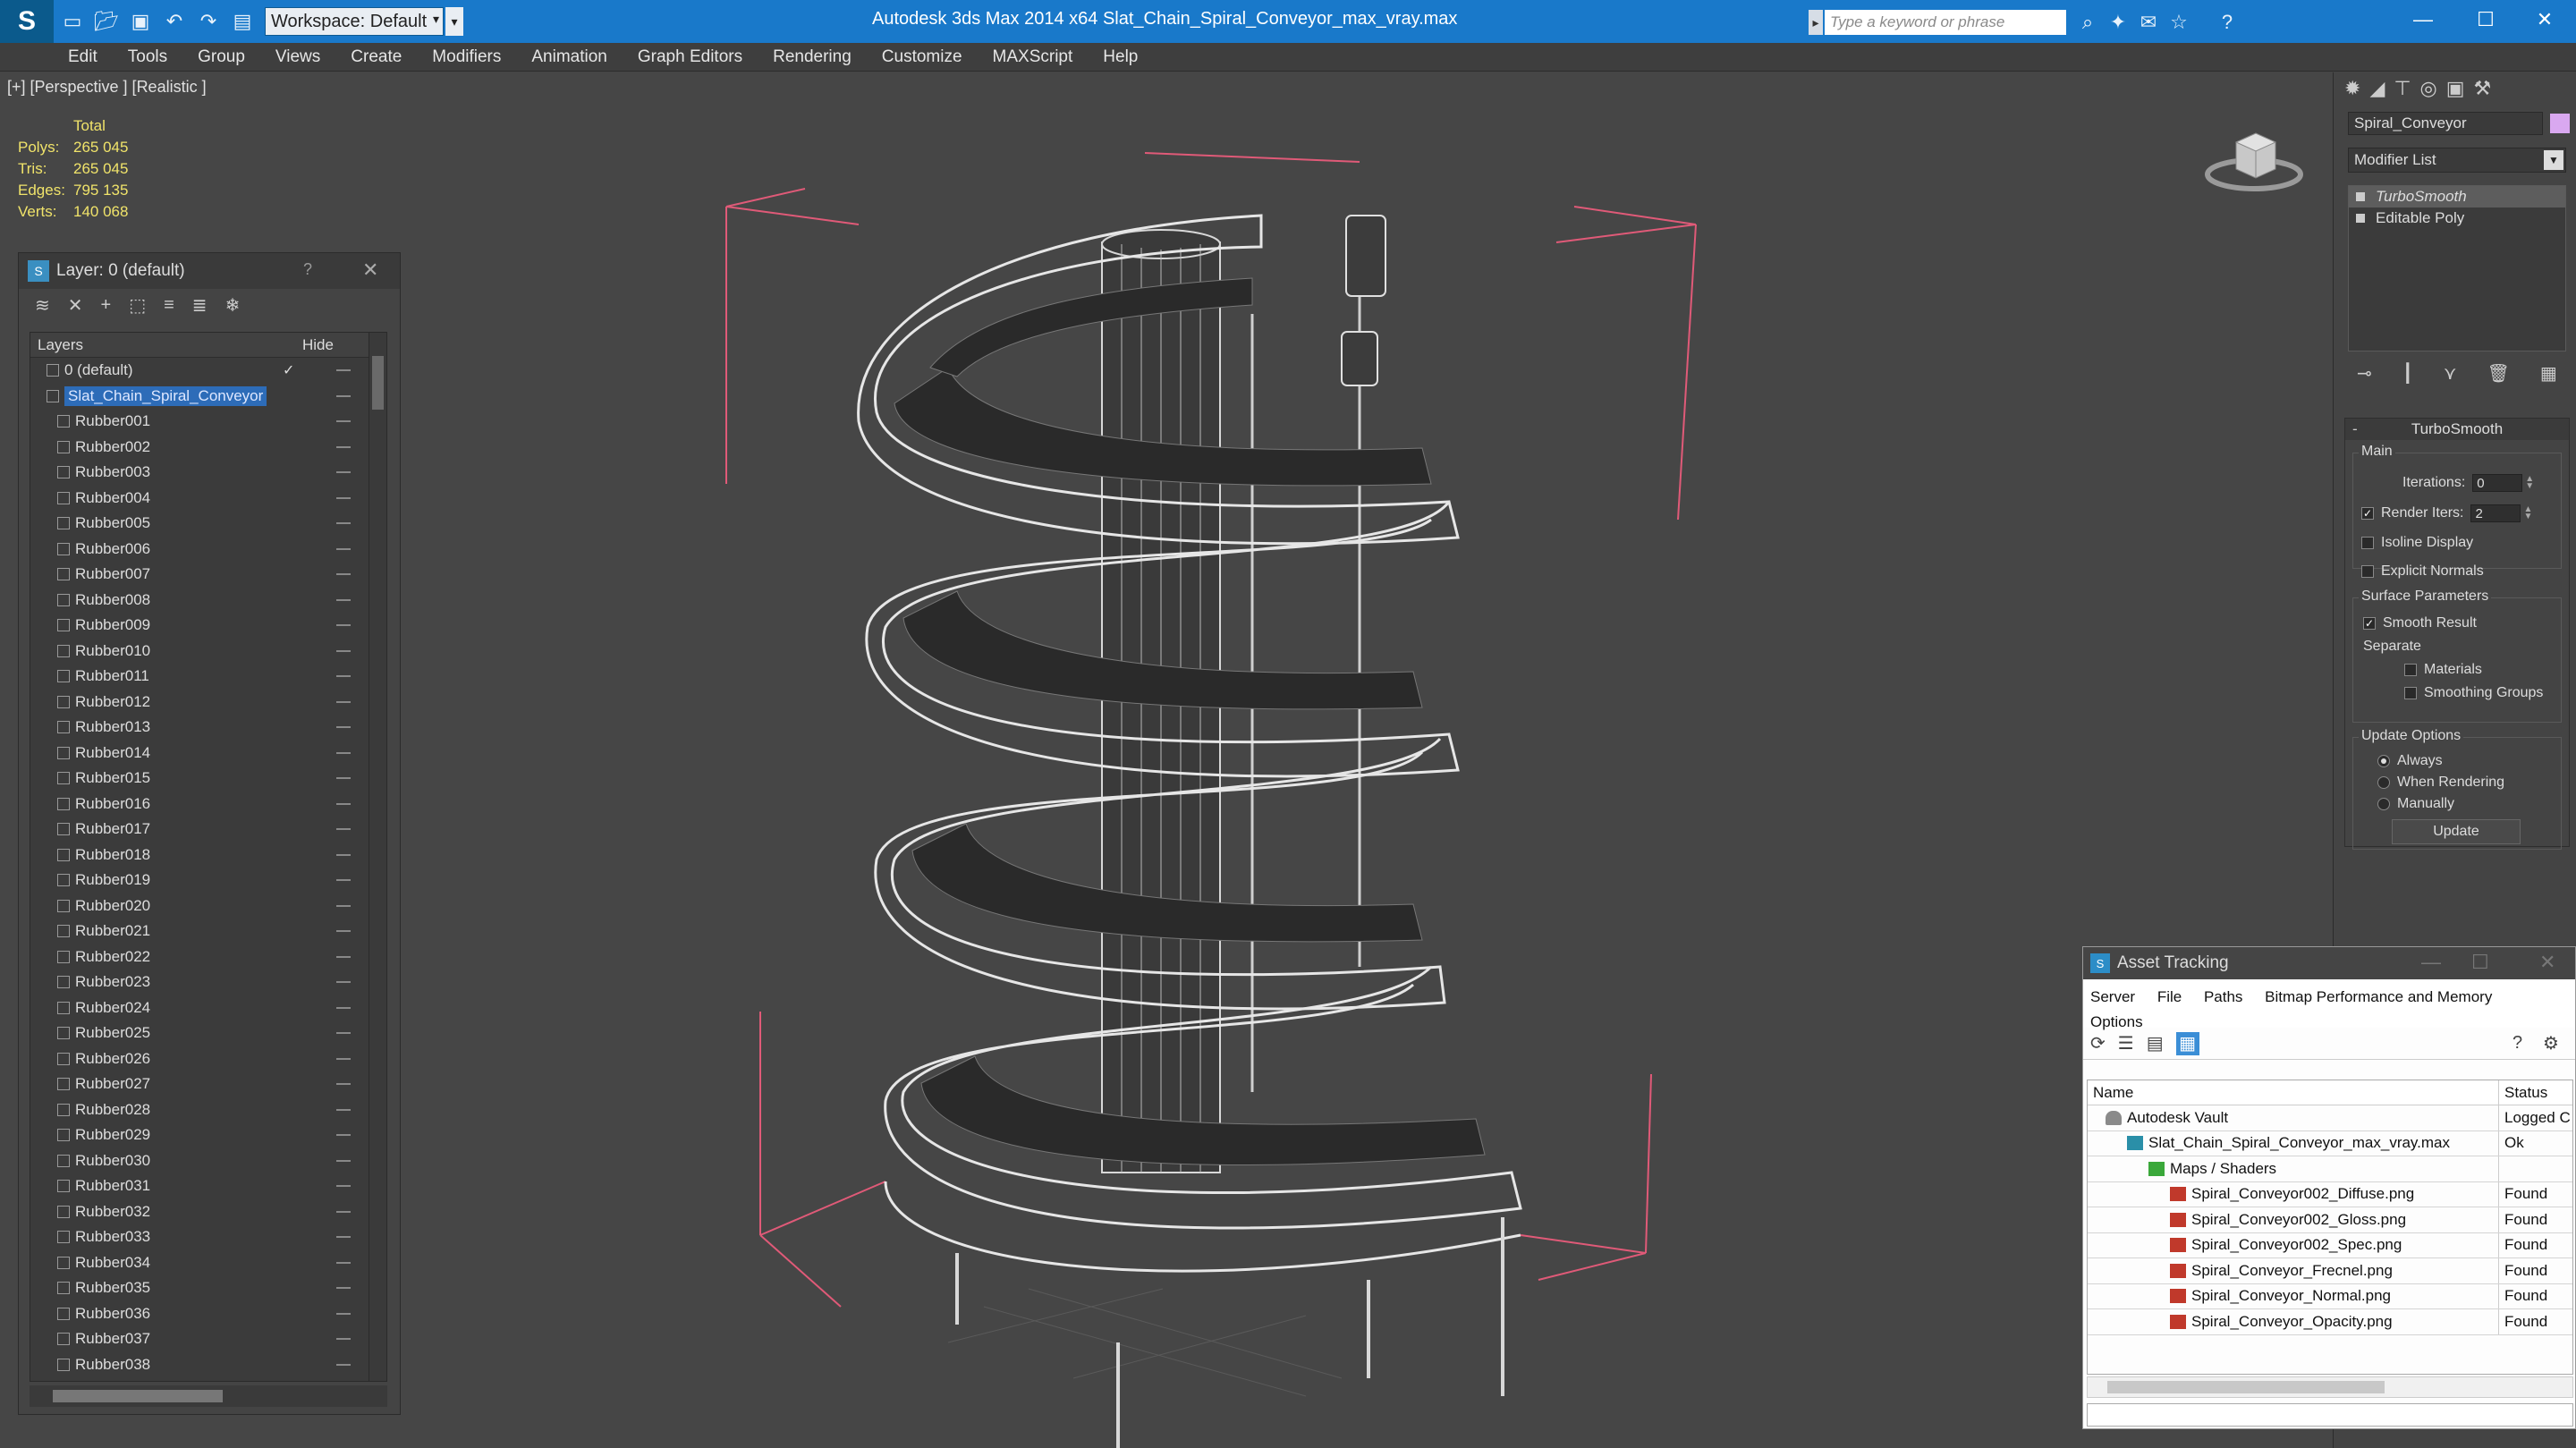 The width and height of the screenshot is (2576, 1448). What do you see at coordinates (2179, 22) in the screenshot?
I see `favorites-star-icon: ☆` at bounding box center [2179, 22].